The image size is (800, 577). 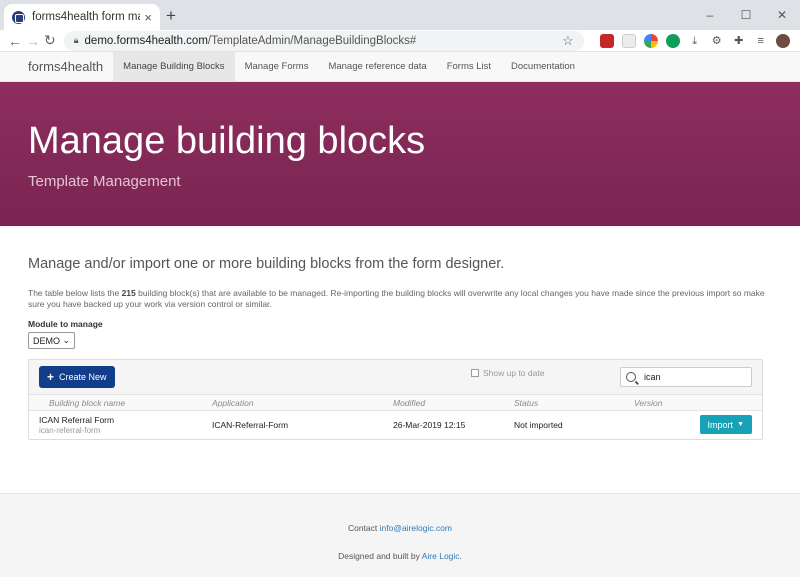 I want to click on column-header-name: Building block name, so click(x=120, y=403).